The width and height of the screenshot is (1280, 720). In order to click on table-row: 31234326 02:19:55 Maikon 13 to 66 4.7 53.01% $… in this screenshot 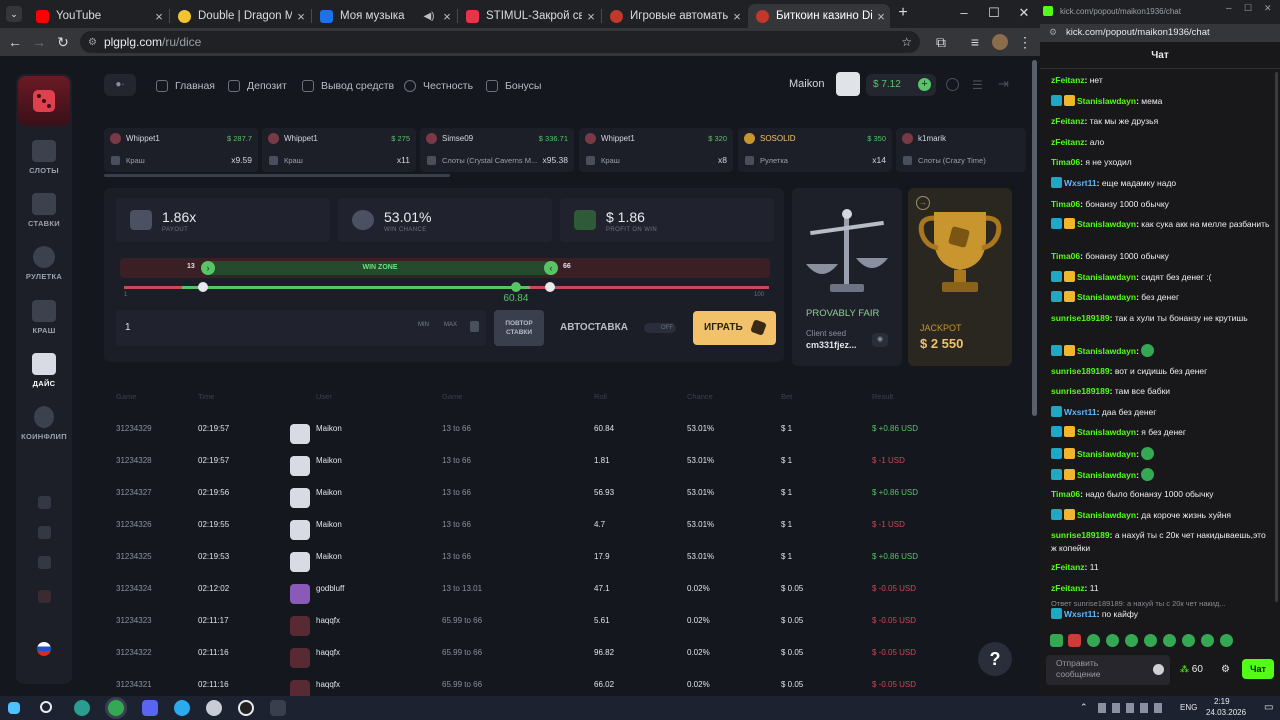, I will do `click(559, 524)`.